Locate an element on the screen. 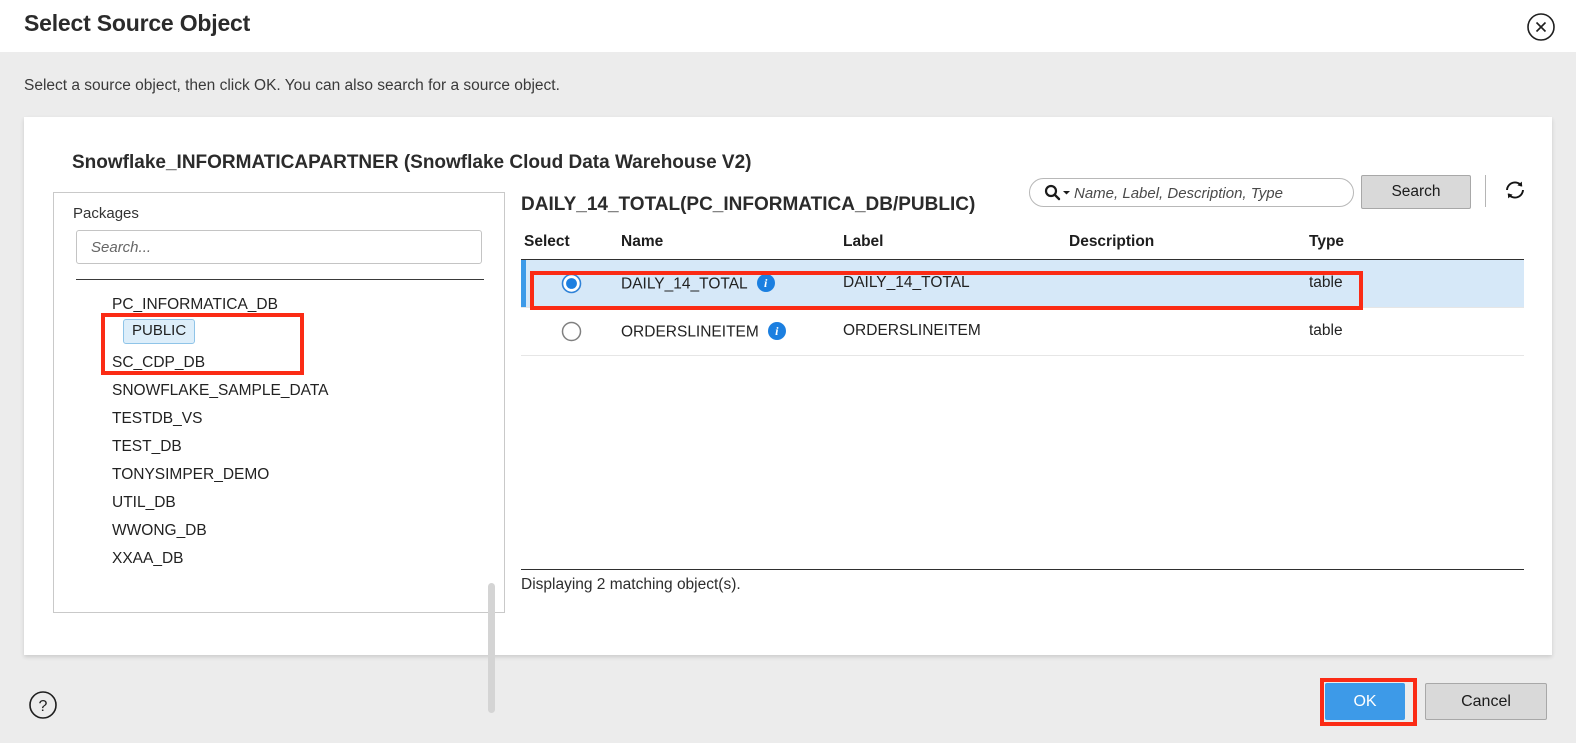 Image resolution: width=1576 pixels, height=743 pixels. package-name: TESTDB_VS is located at coordinates (157, 418).